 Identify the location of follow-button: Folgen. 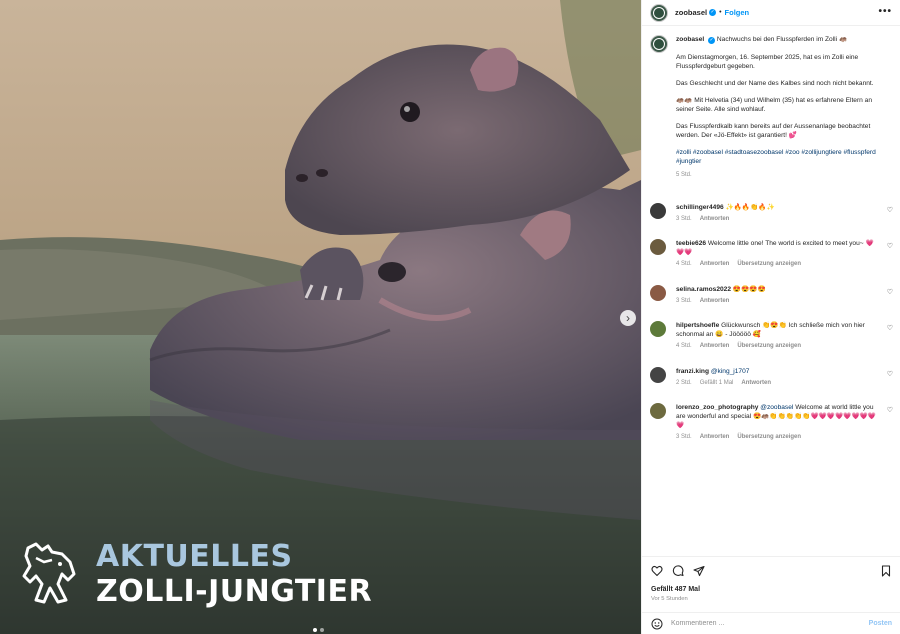
(737, 12).